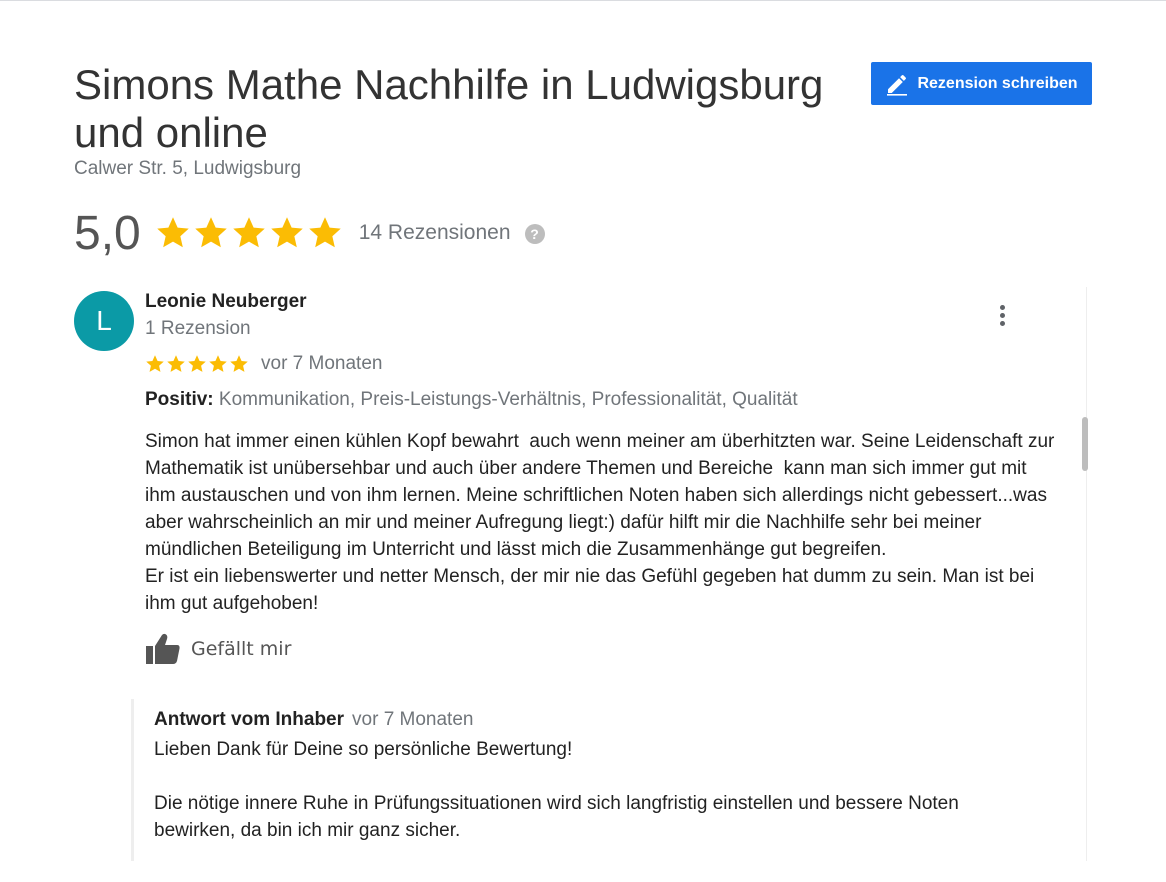 The height and width of the screenshot is (882, 1166). I want to click on review-date: vor 7 Monaten, so click(322, 363).